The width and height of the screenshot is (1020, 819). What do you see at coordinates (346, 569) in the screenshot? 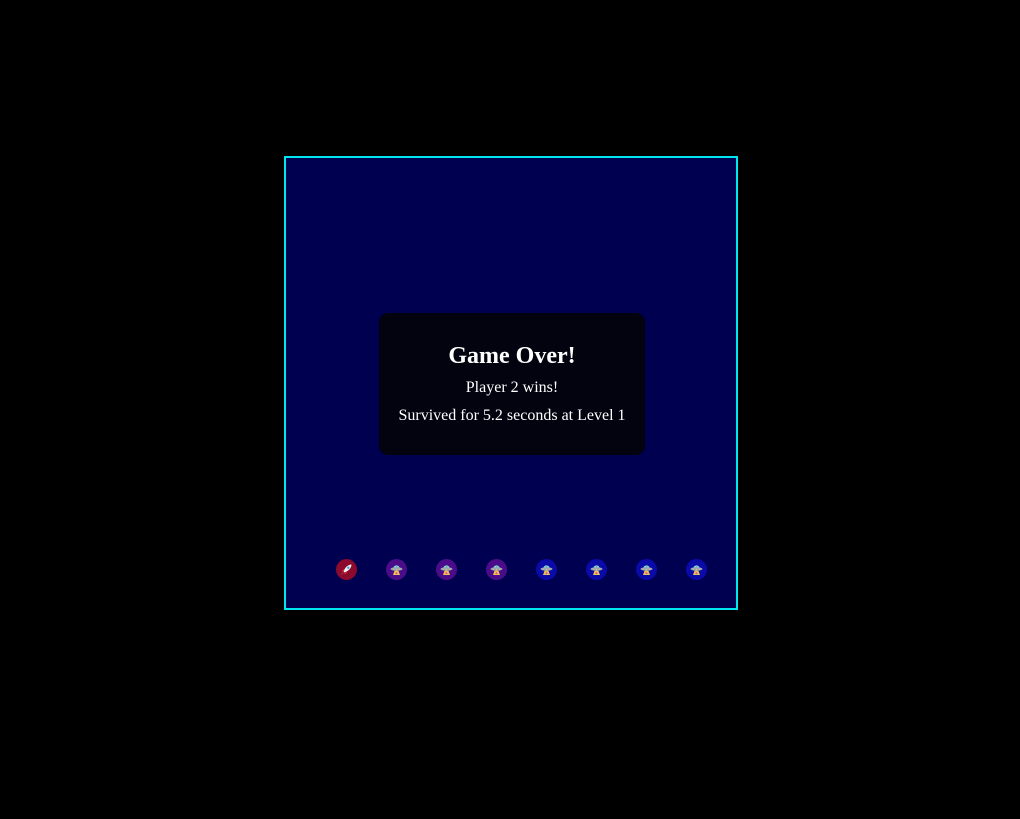
I see `player-rocket-icon` at bounding box center [346, 569].